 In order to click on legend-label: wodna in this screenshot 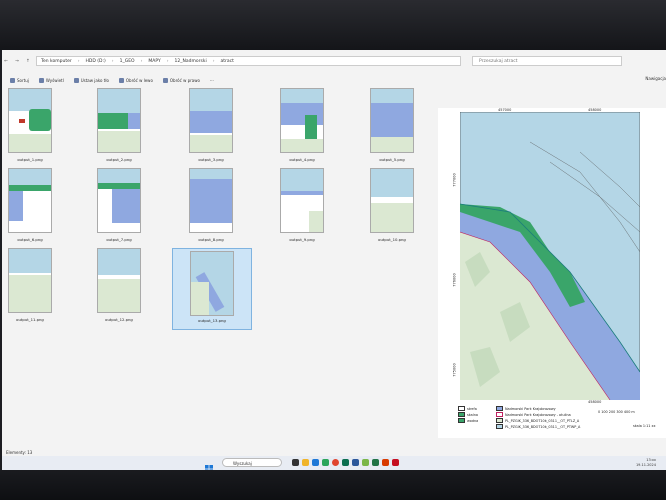, I will do `click(473, 420)`.